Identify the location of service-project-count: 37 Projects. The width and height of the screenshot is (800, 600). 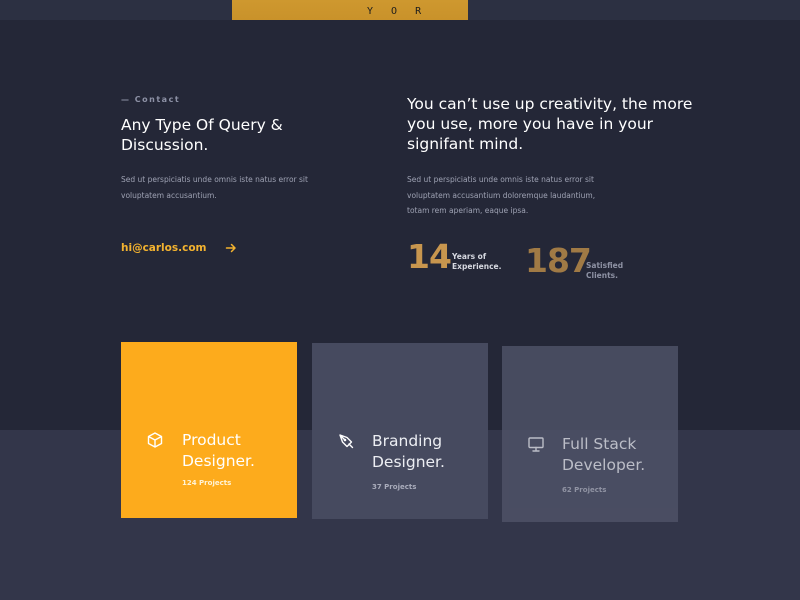
(394, 487).